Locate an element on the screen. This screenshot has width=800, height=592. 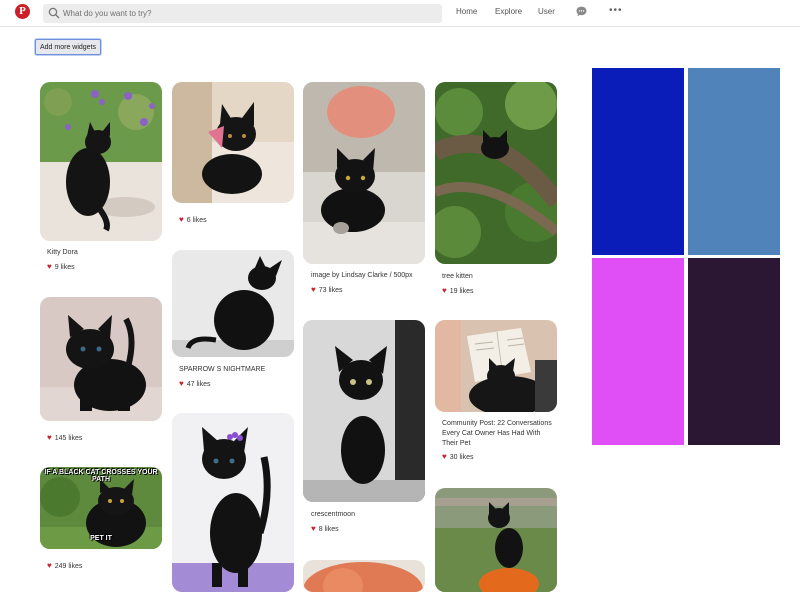
pin-likes: ♥ 9 likes is located at coordinates (61, 266).